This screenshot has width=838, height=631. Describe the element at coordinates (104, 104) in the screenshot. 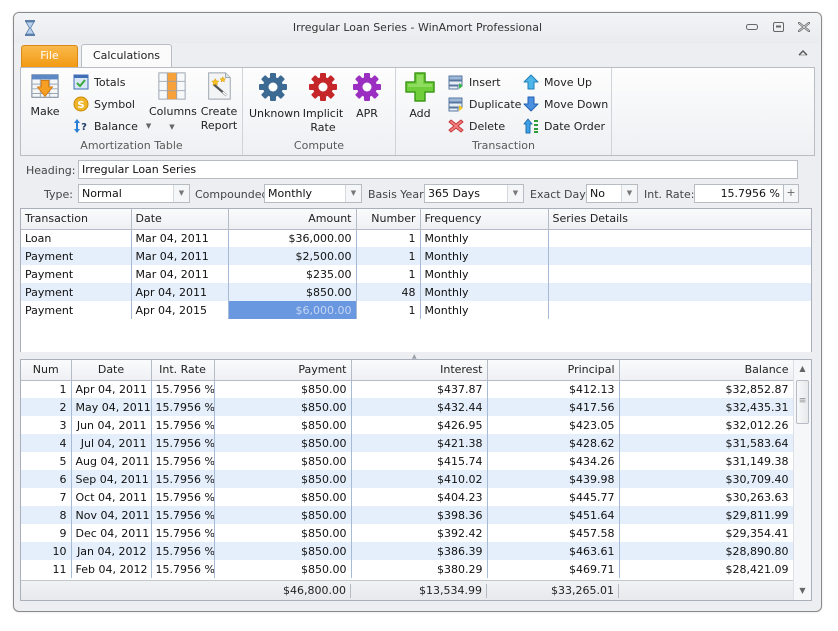

I see `symbol-button: S Symbol` at that location.